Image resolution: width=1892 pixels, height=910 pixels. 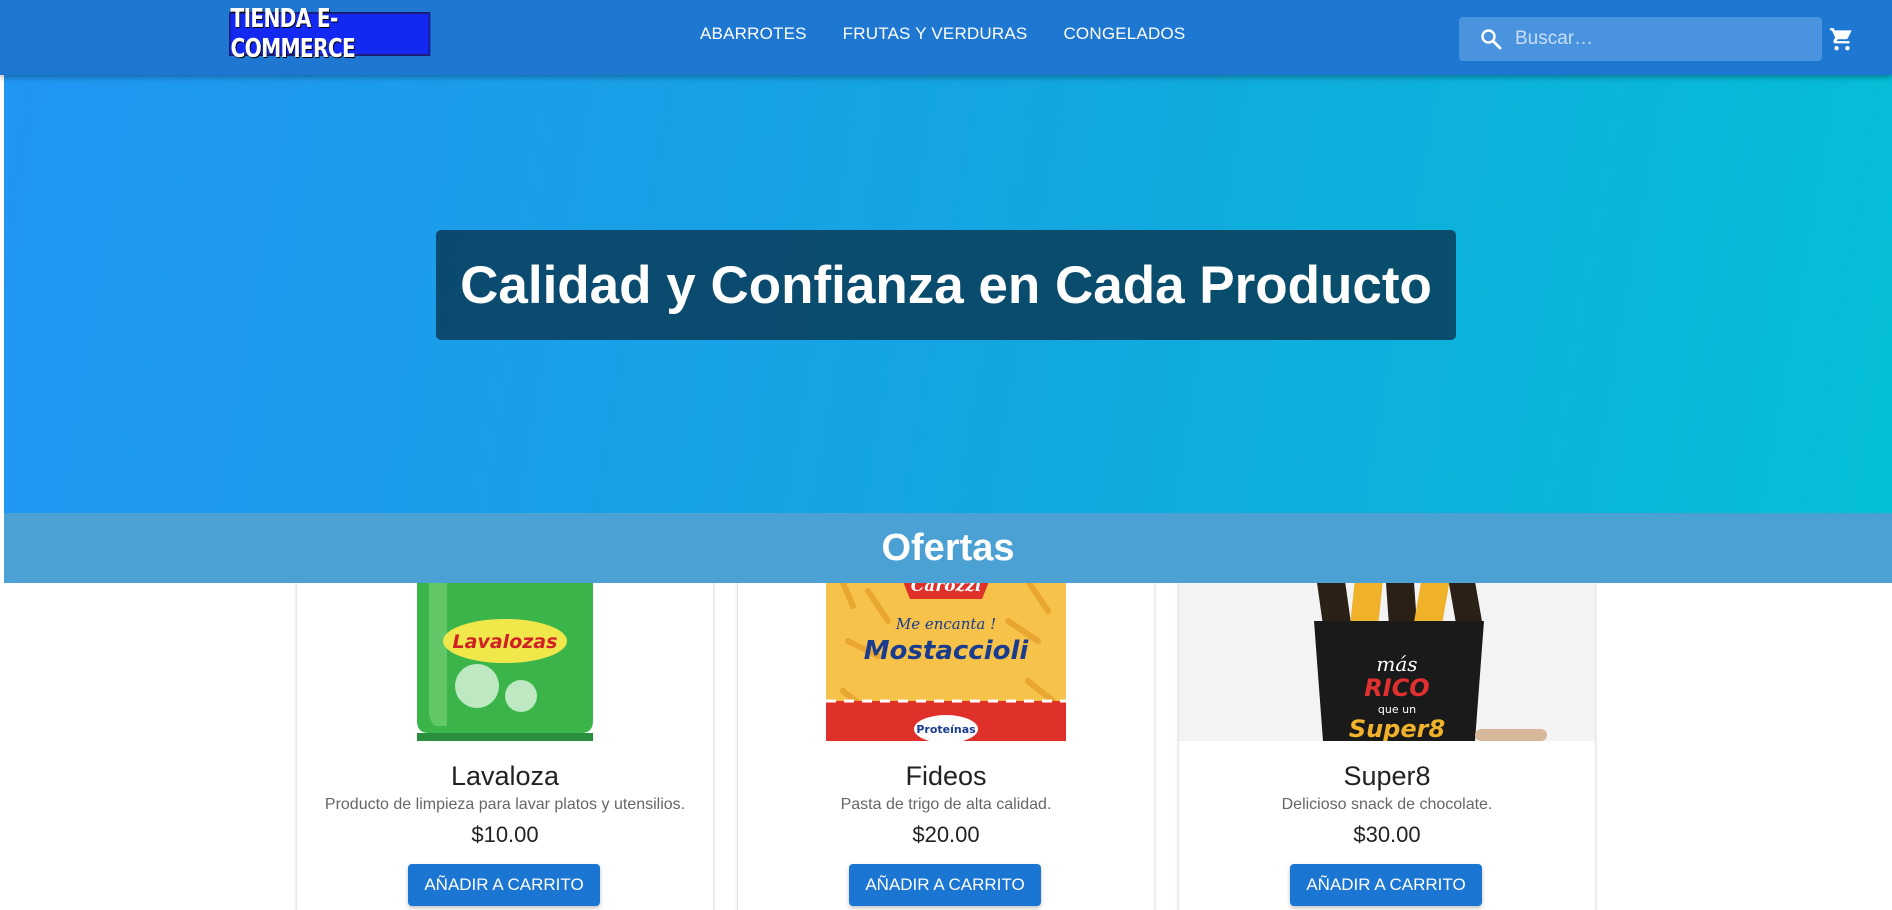 What do you see at coordinates (1397, 728) in the screenshot?
I see `mug-text-super8: Super8` at bounding box center [1397, 728].